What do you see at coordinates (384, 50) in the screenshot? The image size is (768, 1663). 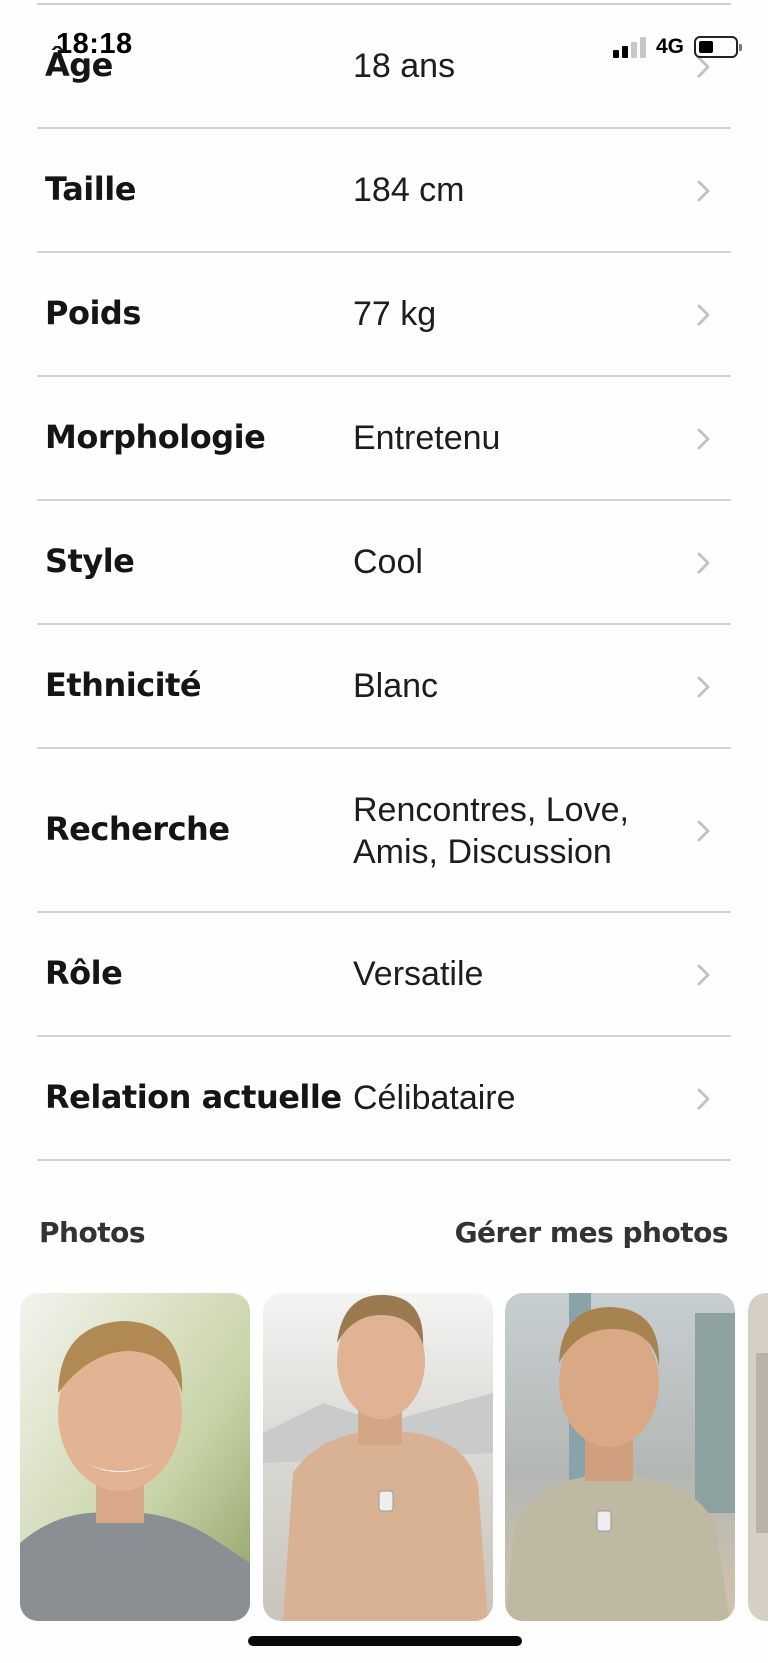 I see `status-bar: 18:18 4G` at bounding box center [384, 50].